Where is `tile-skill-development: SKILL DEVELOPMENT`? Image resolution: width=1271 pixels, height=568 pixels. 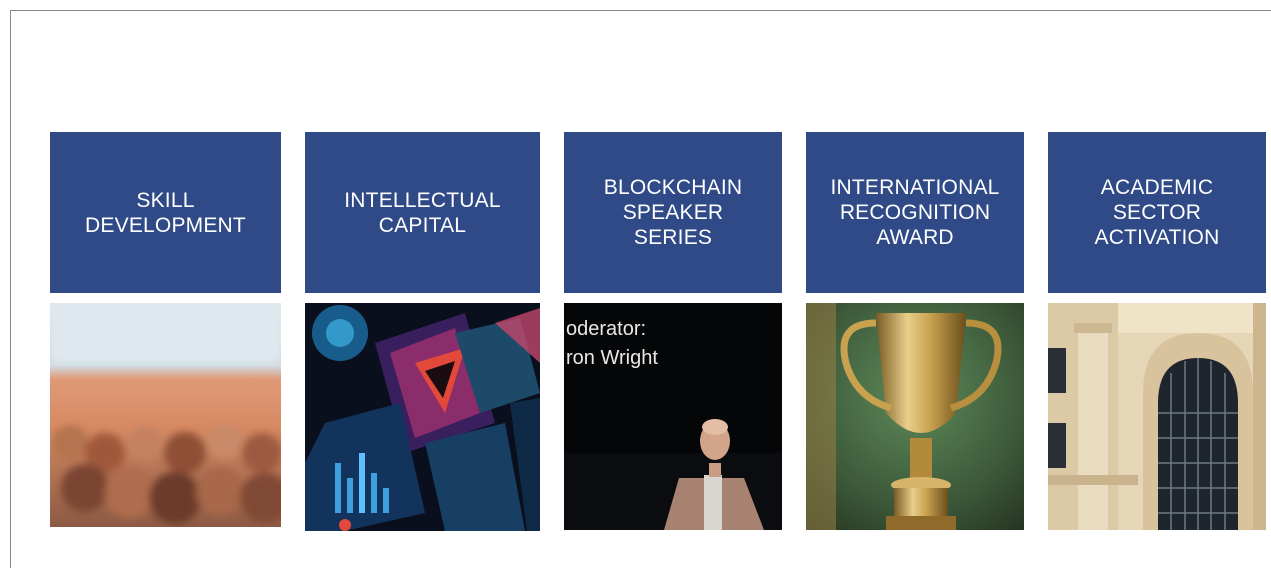 tile-skill-development: SKILL DEVELOPMENT is located at coordinates (165, 212).